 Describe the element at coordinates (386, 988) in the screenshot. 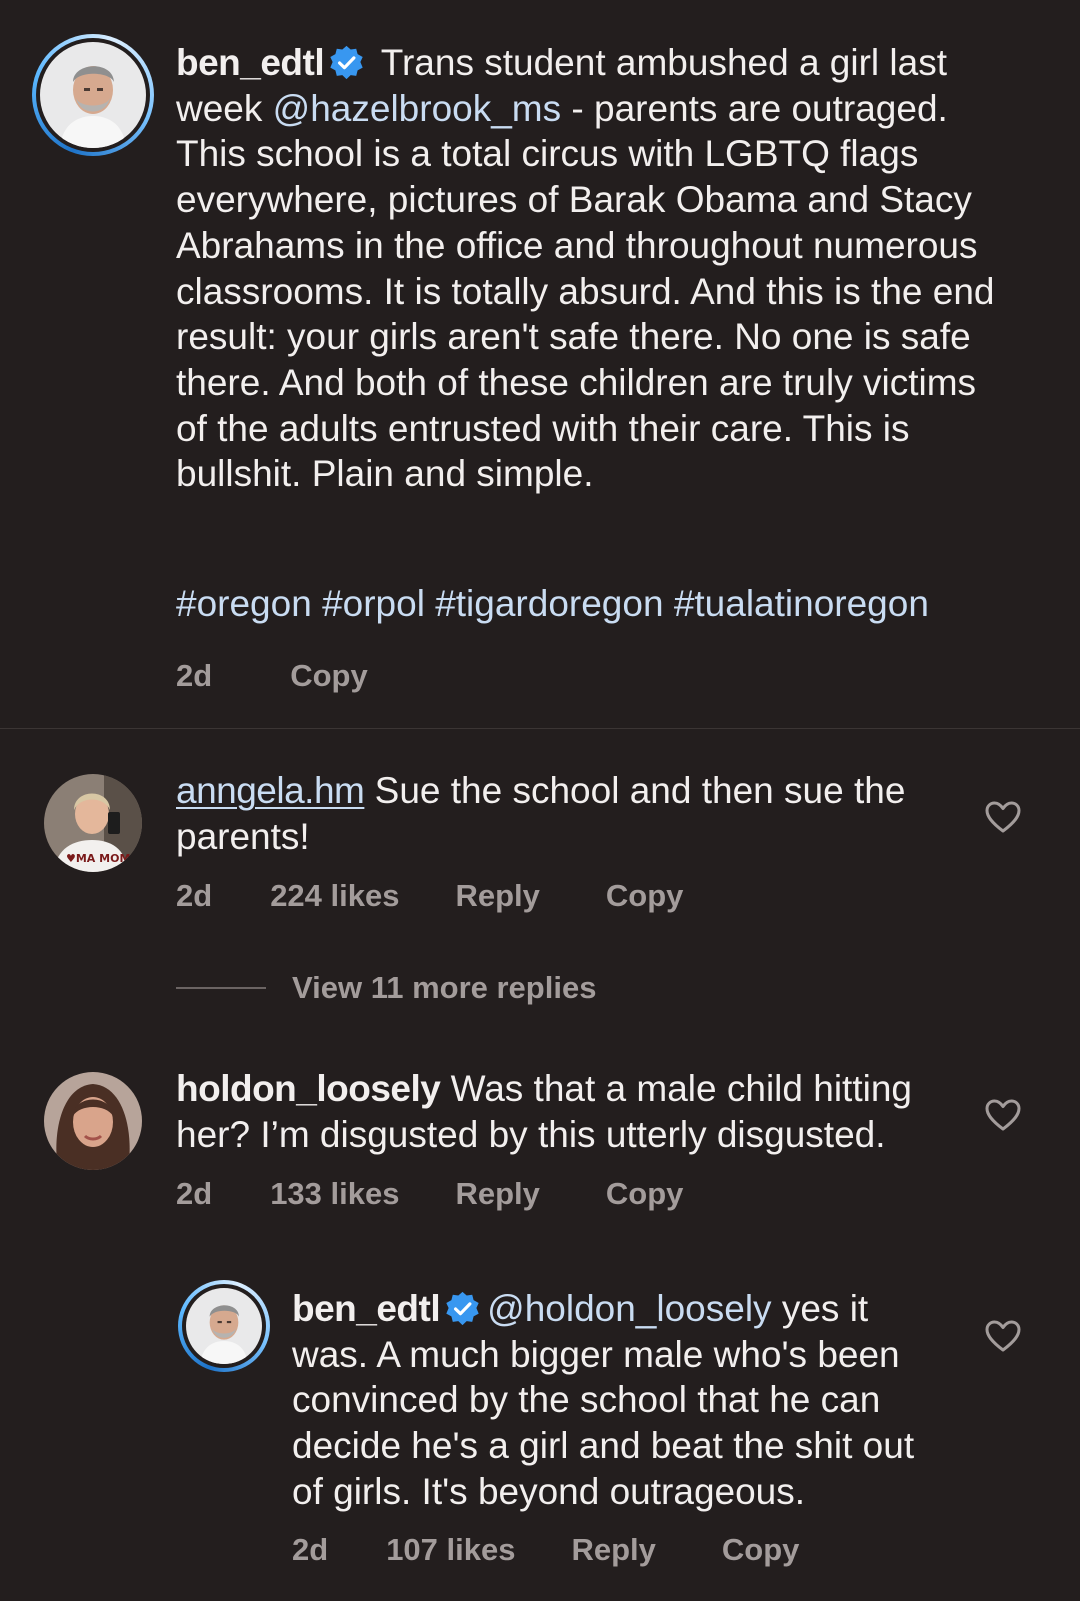

I see `view-more-replies-button: View 11 more replies` at that location.